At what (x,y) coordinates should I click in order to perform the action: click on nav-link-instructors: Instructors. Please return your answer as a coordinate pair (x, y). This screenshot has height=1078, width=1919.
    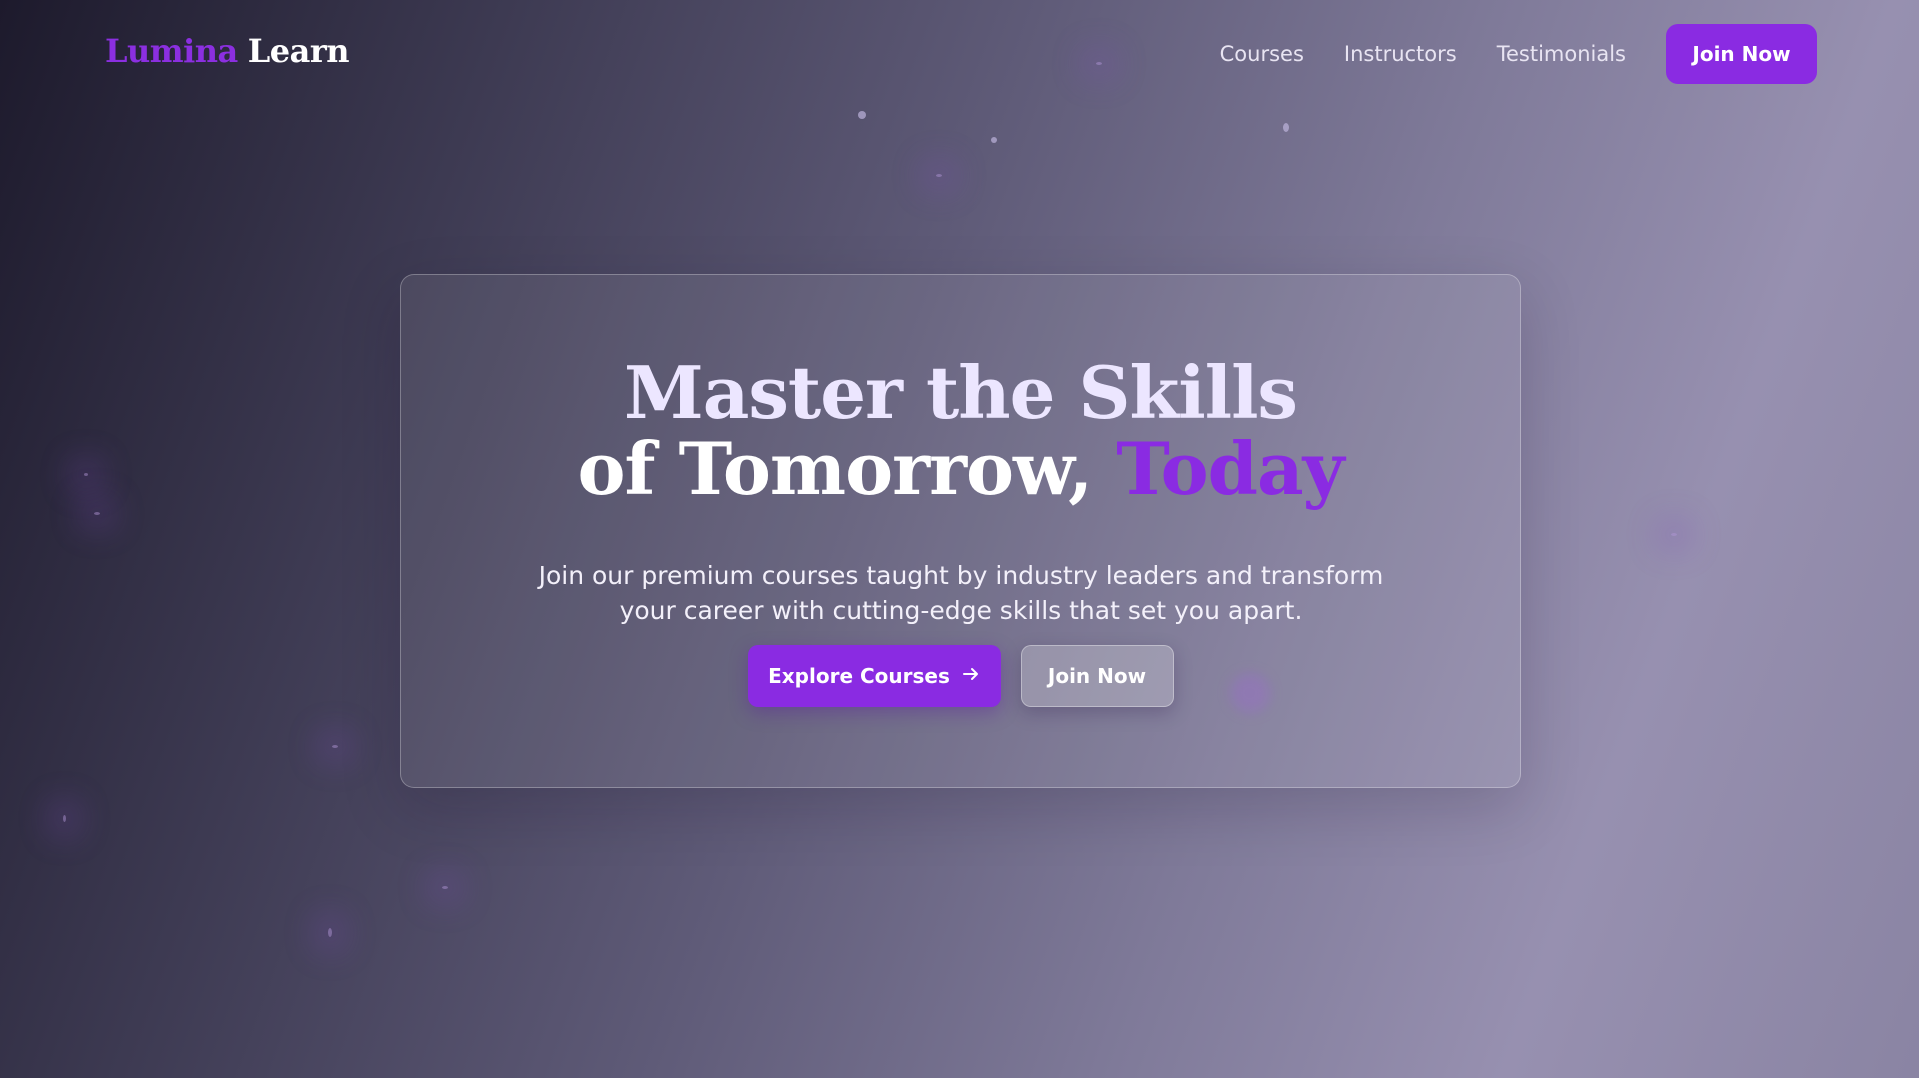
    Looking at the image, I should click on (1400, 54).